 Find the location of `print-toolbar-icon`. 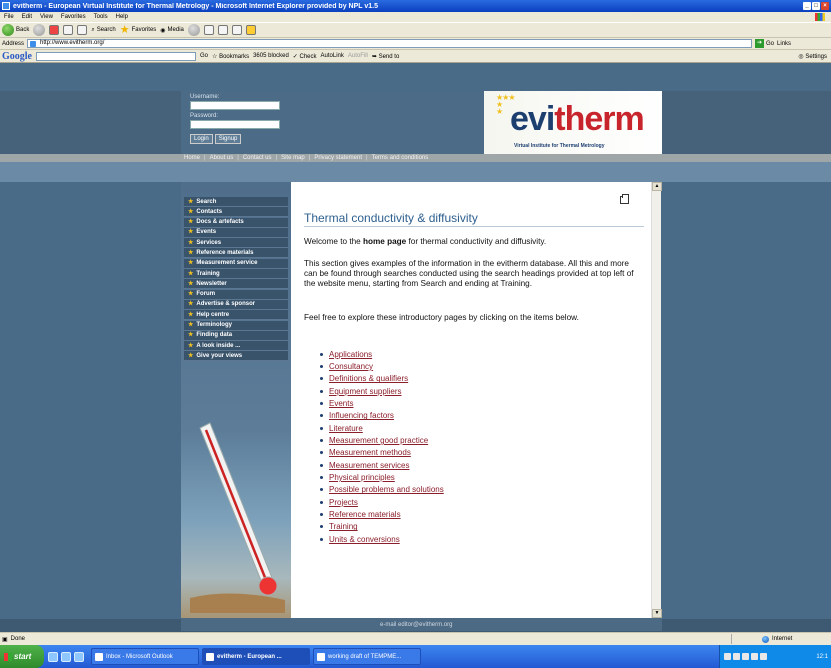

print-toolbar-icon is located at coordinates (222, 30).